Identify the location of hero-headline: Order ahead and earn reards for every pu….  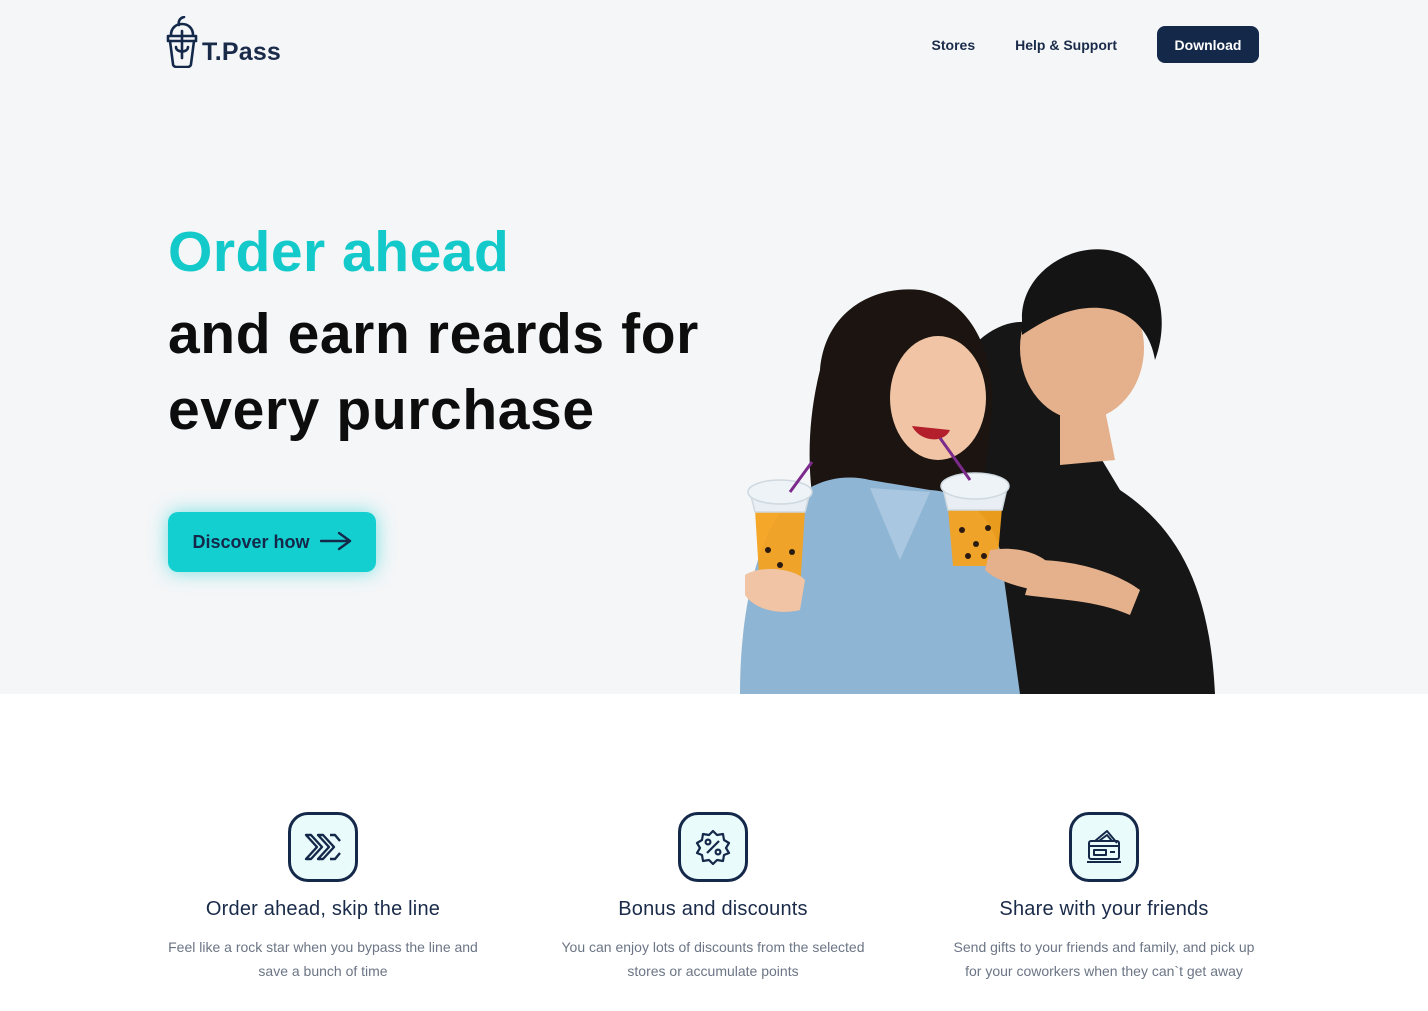
(433, 334).